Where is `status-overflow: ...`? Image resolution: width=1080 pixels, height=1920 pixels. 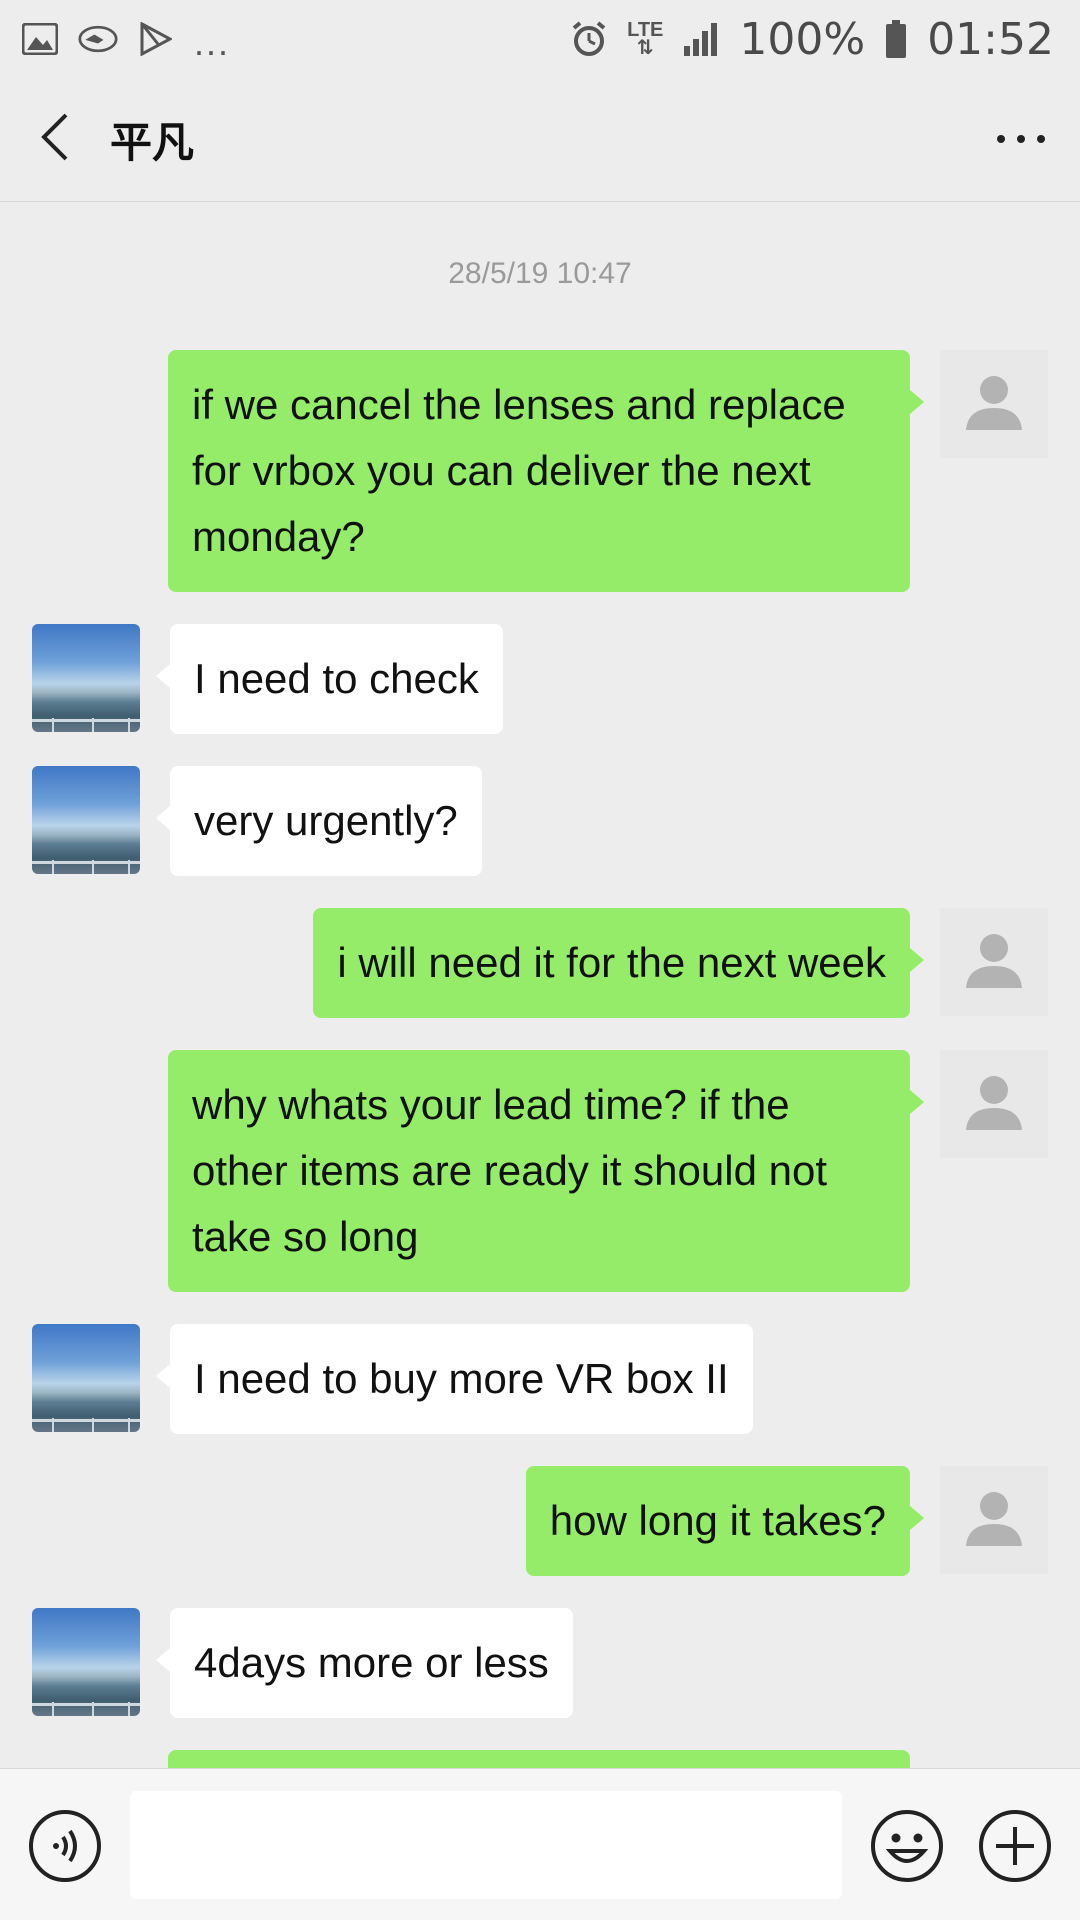 status-overflow: ... is located at coordinates (212, 42).